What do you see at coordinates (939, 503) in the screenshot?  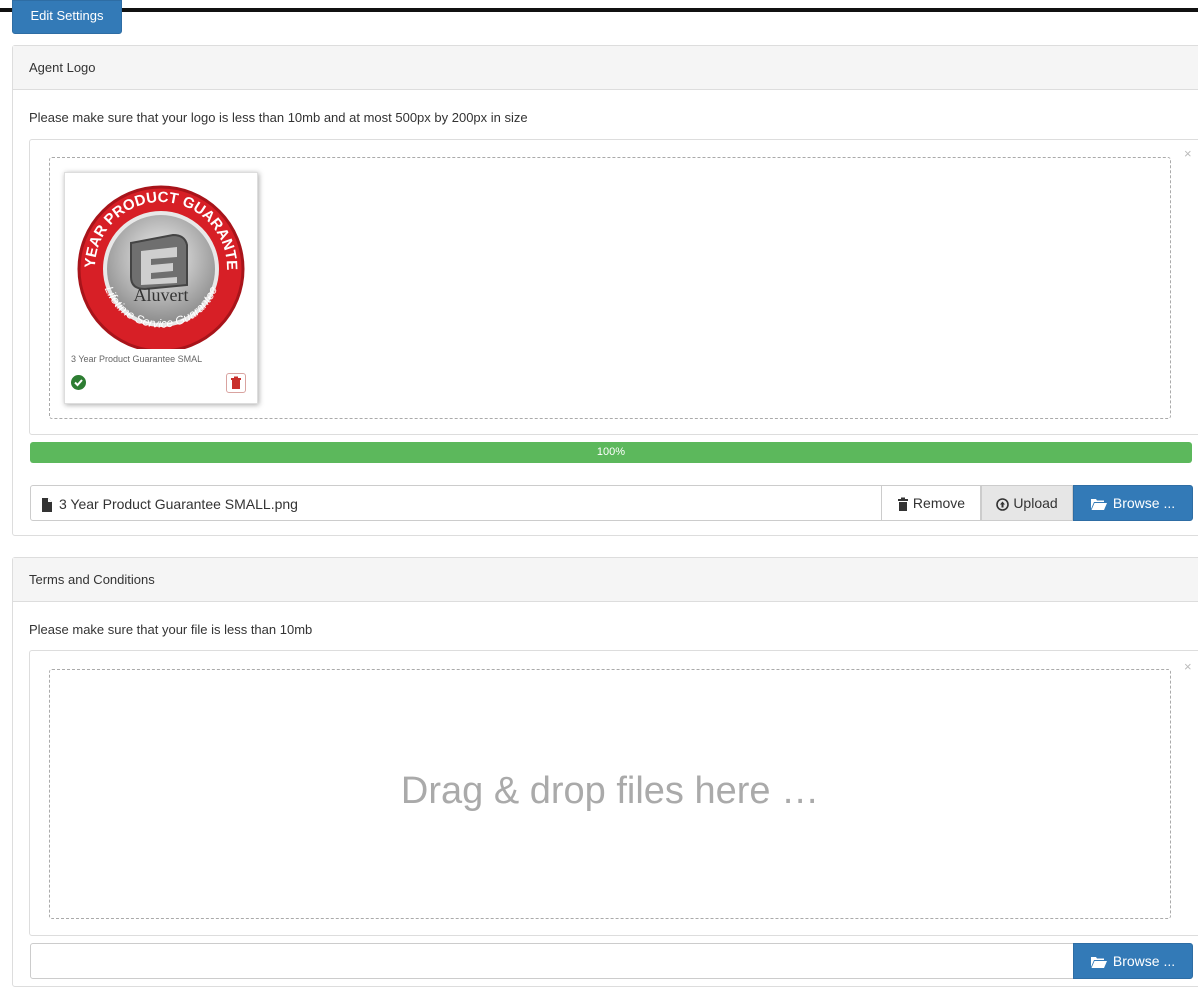 I see `remove-button-label: Remove` at bounding box center [939, 503].